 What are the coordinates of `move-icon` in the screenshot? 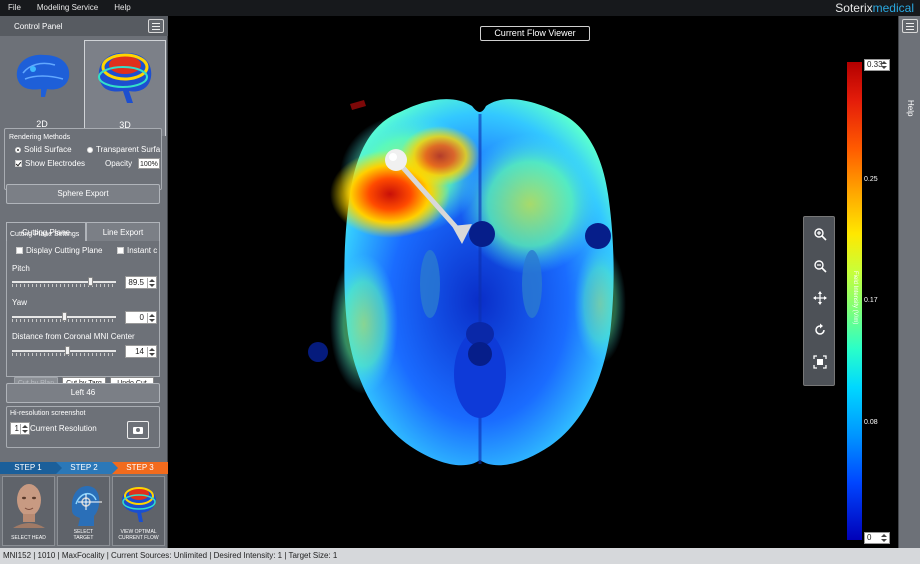 It's located at (820, 301).